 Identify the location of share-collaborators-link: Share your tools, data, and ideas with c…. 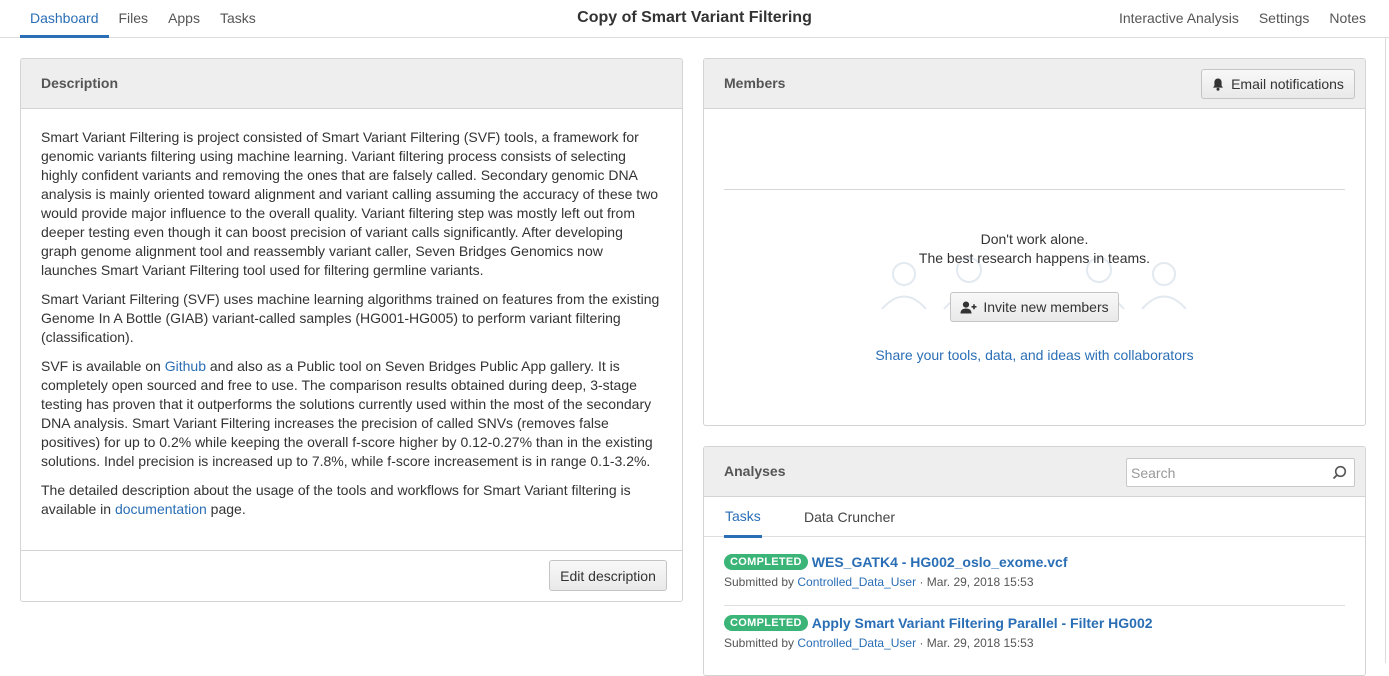
(1034, 355).